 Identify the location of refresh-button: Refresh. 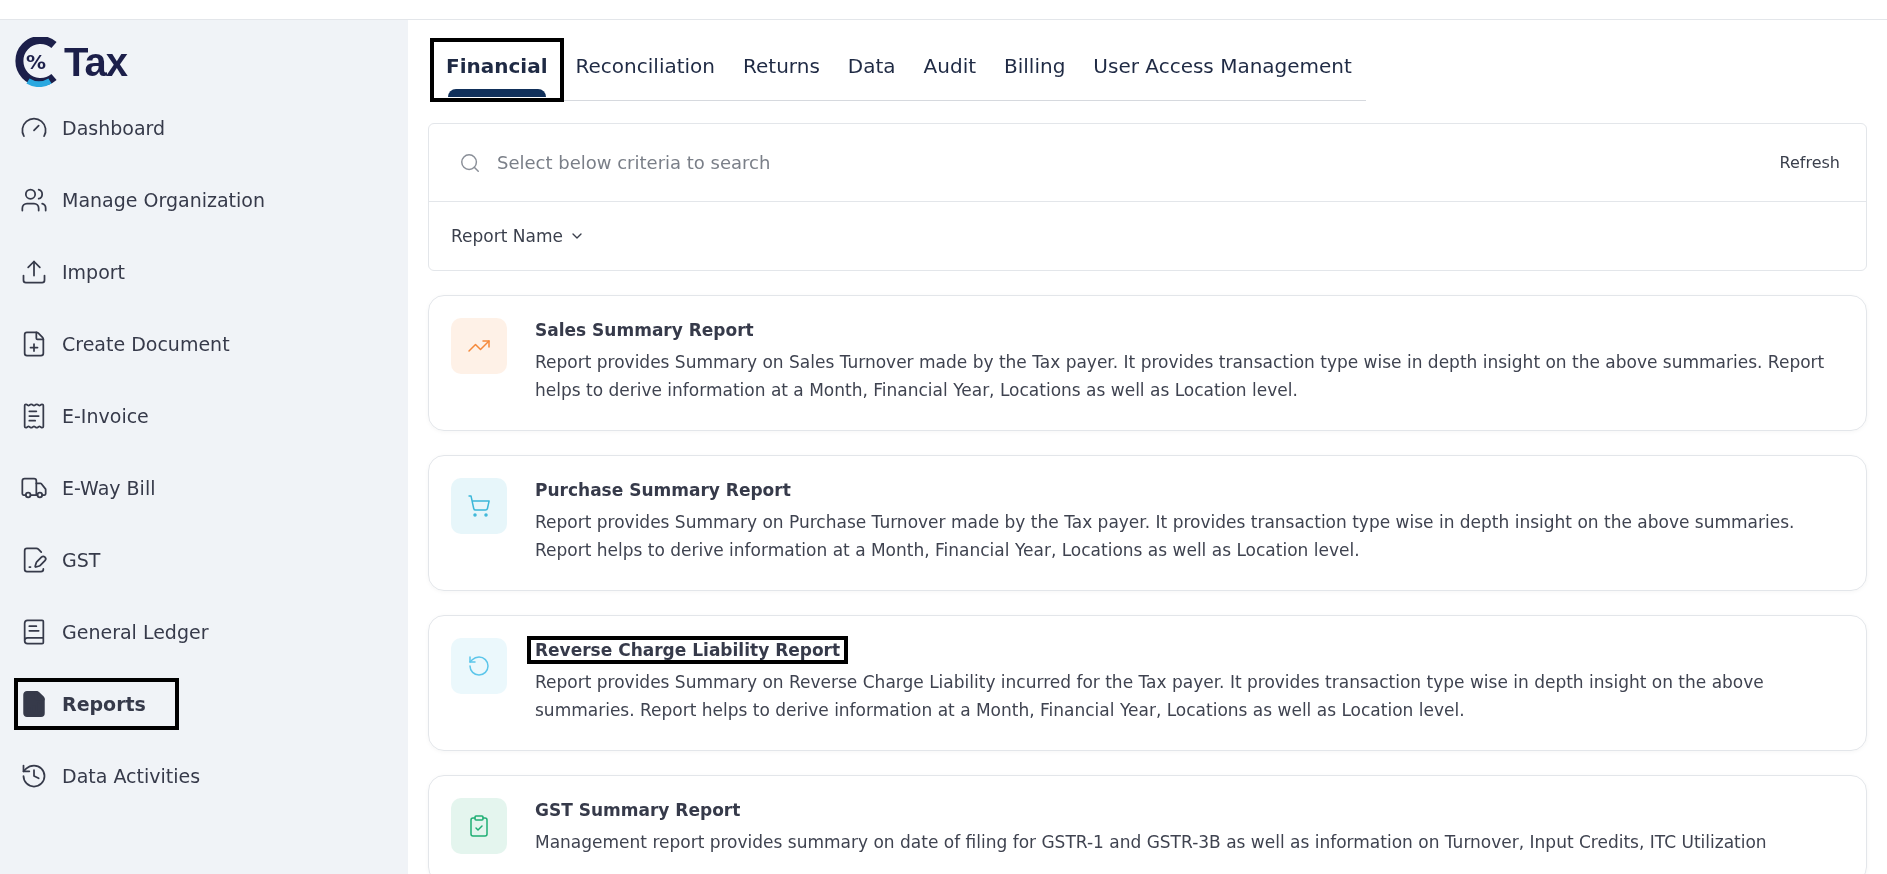
(1809, 162).